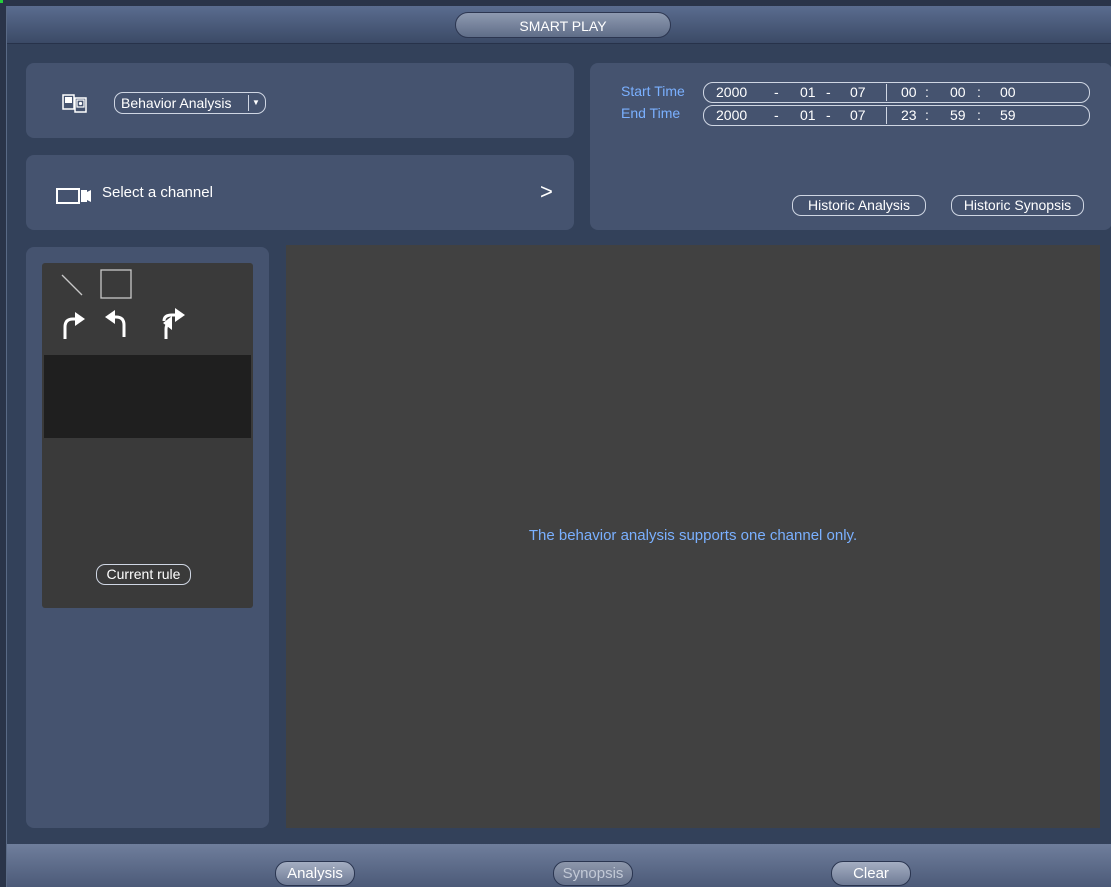 This screenshot has width=1111, height=887. Describe the element at coordinates (808, 92) in the screenshot. I see `start-month: 01` at that location.